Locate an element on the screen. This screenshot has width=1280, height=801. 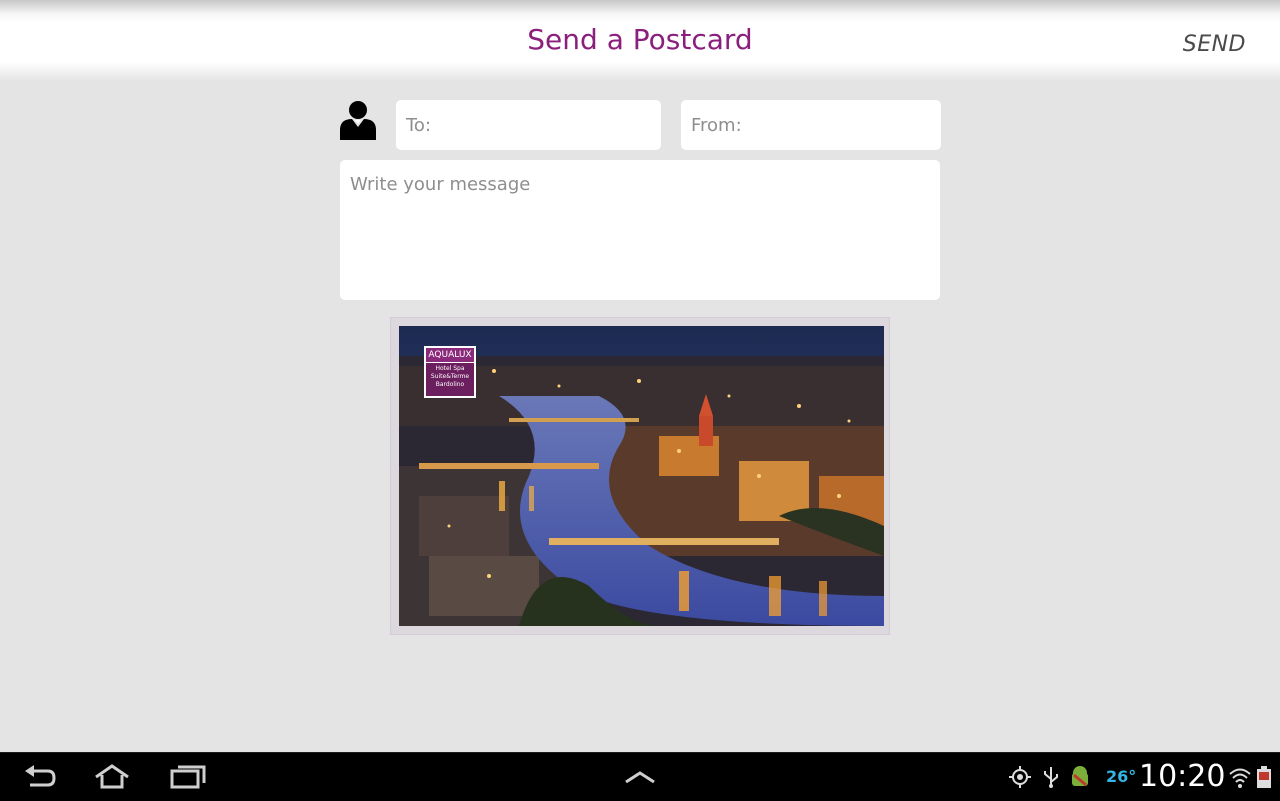
message-field is located at coordinates (640, 230).